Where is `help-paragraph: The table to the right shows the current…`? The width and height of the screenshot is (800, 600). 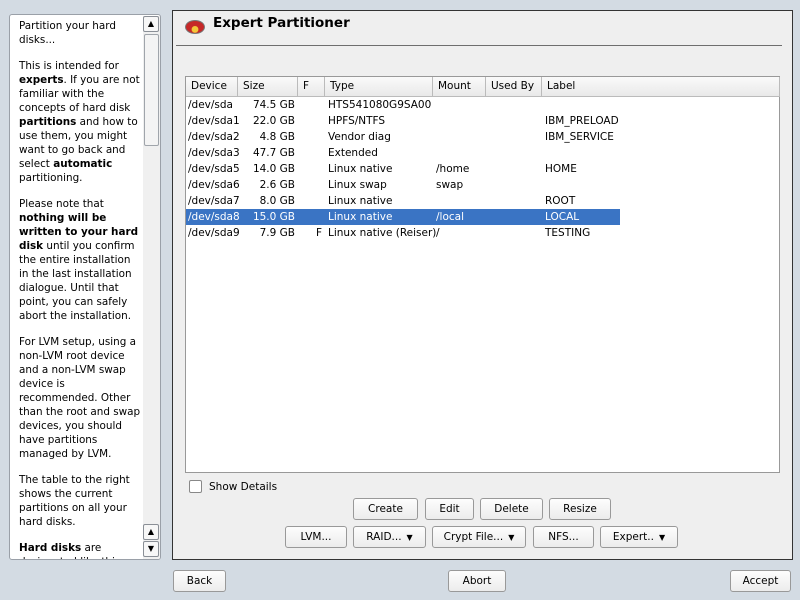 help-paragraph: The table to the right shows the current… is located at coordinates (81, 501).